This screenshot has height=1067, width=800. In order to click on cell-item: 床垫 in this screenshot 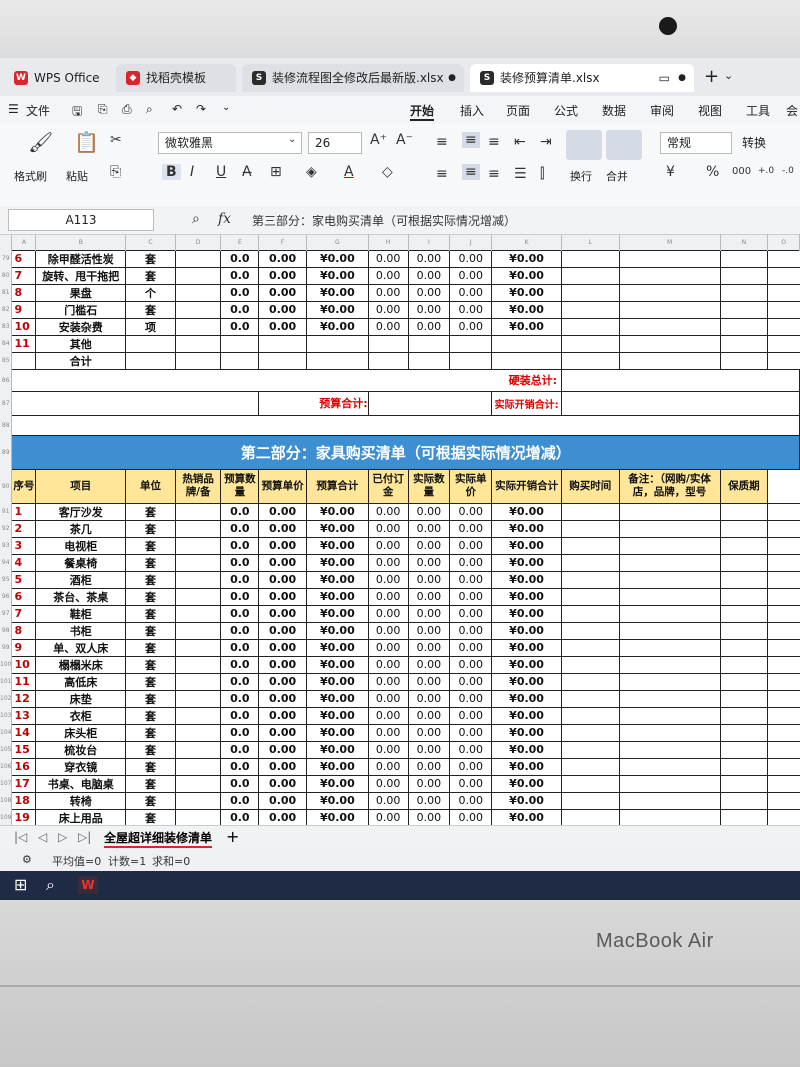, I will do `click(81, 698)`.